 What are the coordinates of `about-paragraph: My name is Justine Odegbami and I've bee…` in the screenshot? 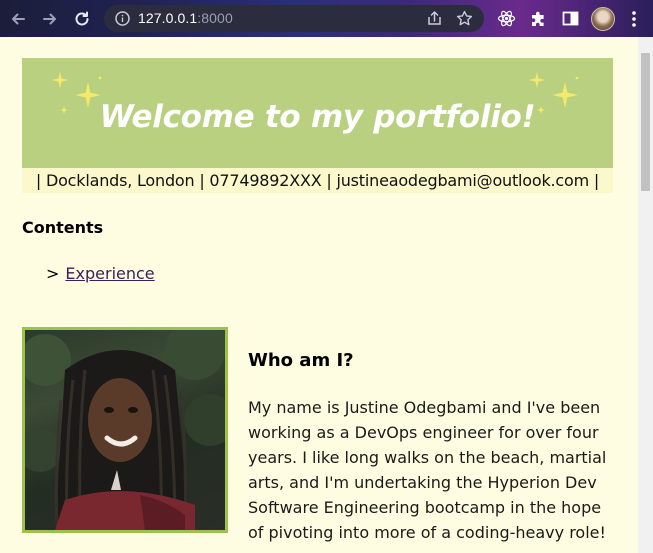 It's located at (427, 470).